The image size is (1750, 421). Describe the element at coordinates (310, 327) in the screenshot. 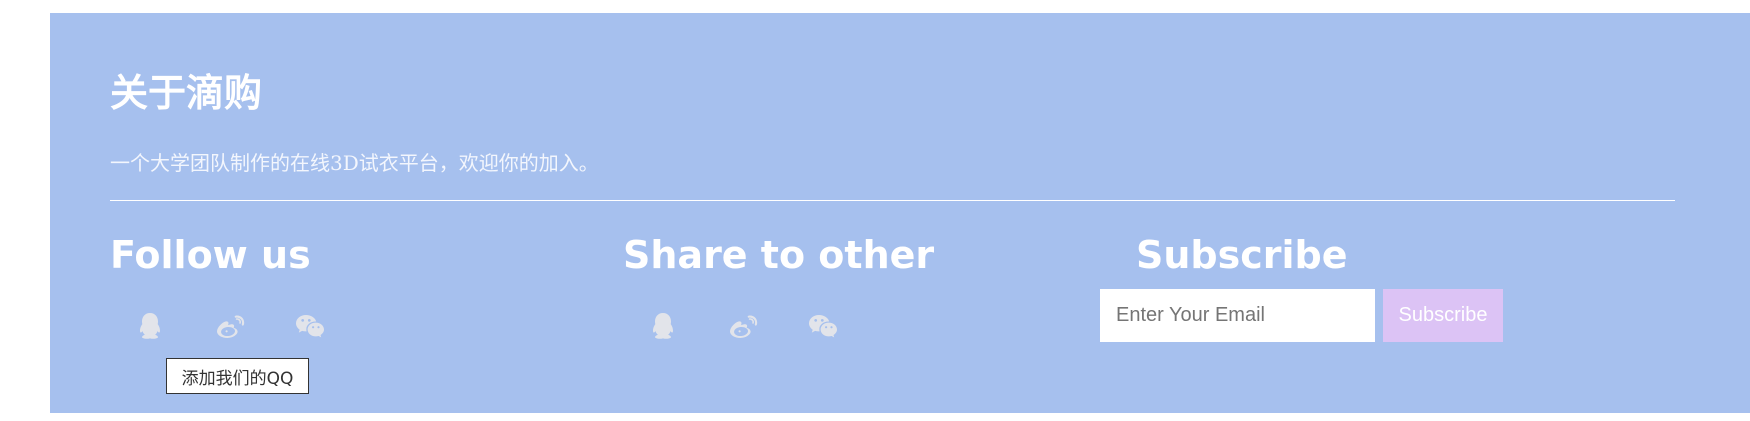

I see `follow-wechat-icon` at that location.